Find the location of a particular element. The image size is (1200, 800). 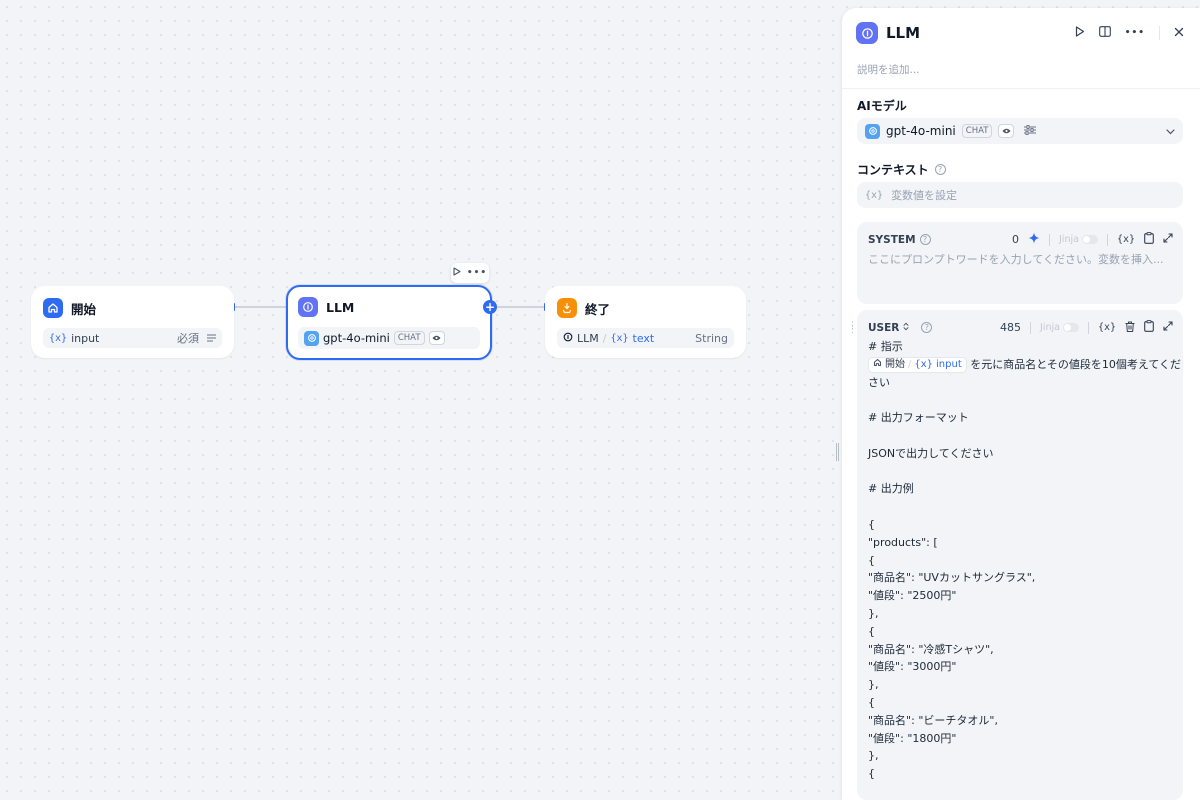

trash-icon is located at coordinates (1130, 328).